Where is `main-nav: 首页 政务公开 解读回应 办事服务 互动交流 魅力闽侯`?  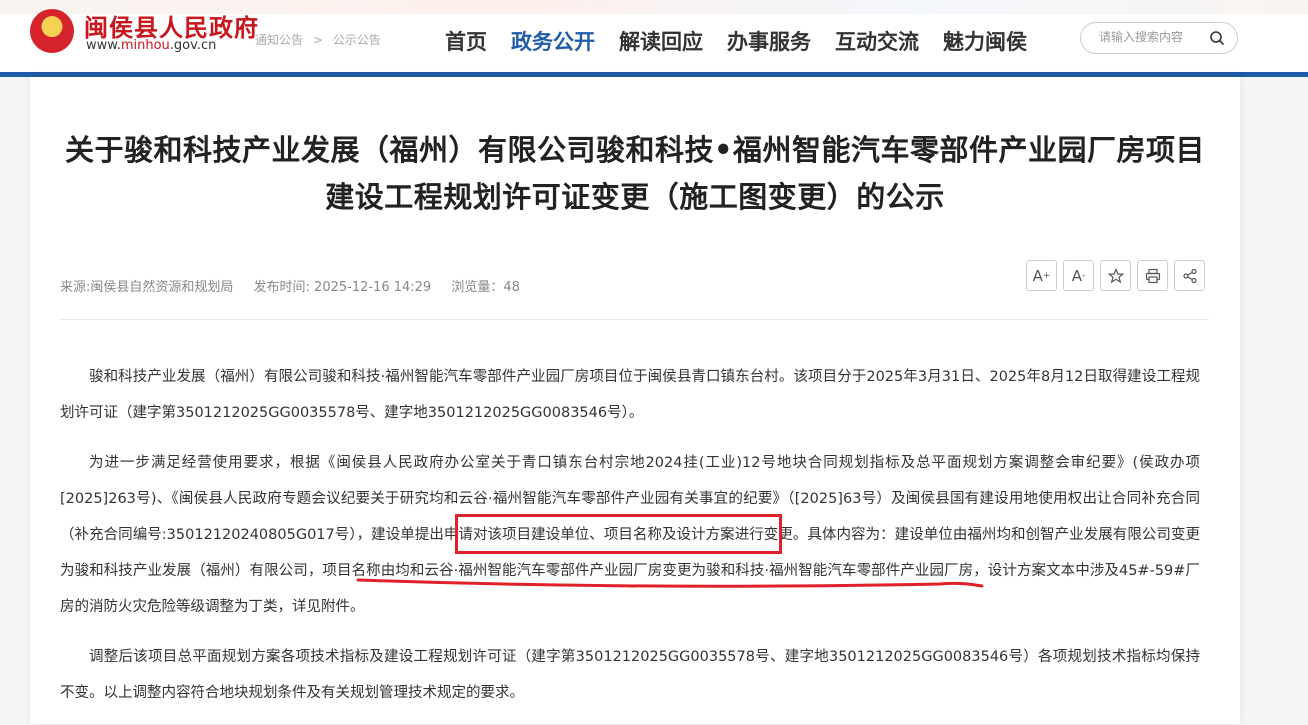
main-nav: 首页 政务公开 解读回应 办事服务 互动交流 魅力闽侯 is located at coordinates (748, 41).